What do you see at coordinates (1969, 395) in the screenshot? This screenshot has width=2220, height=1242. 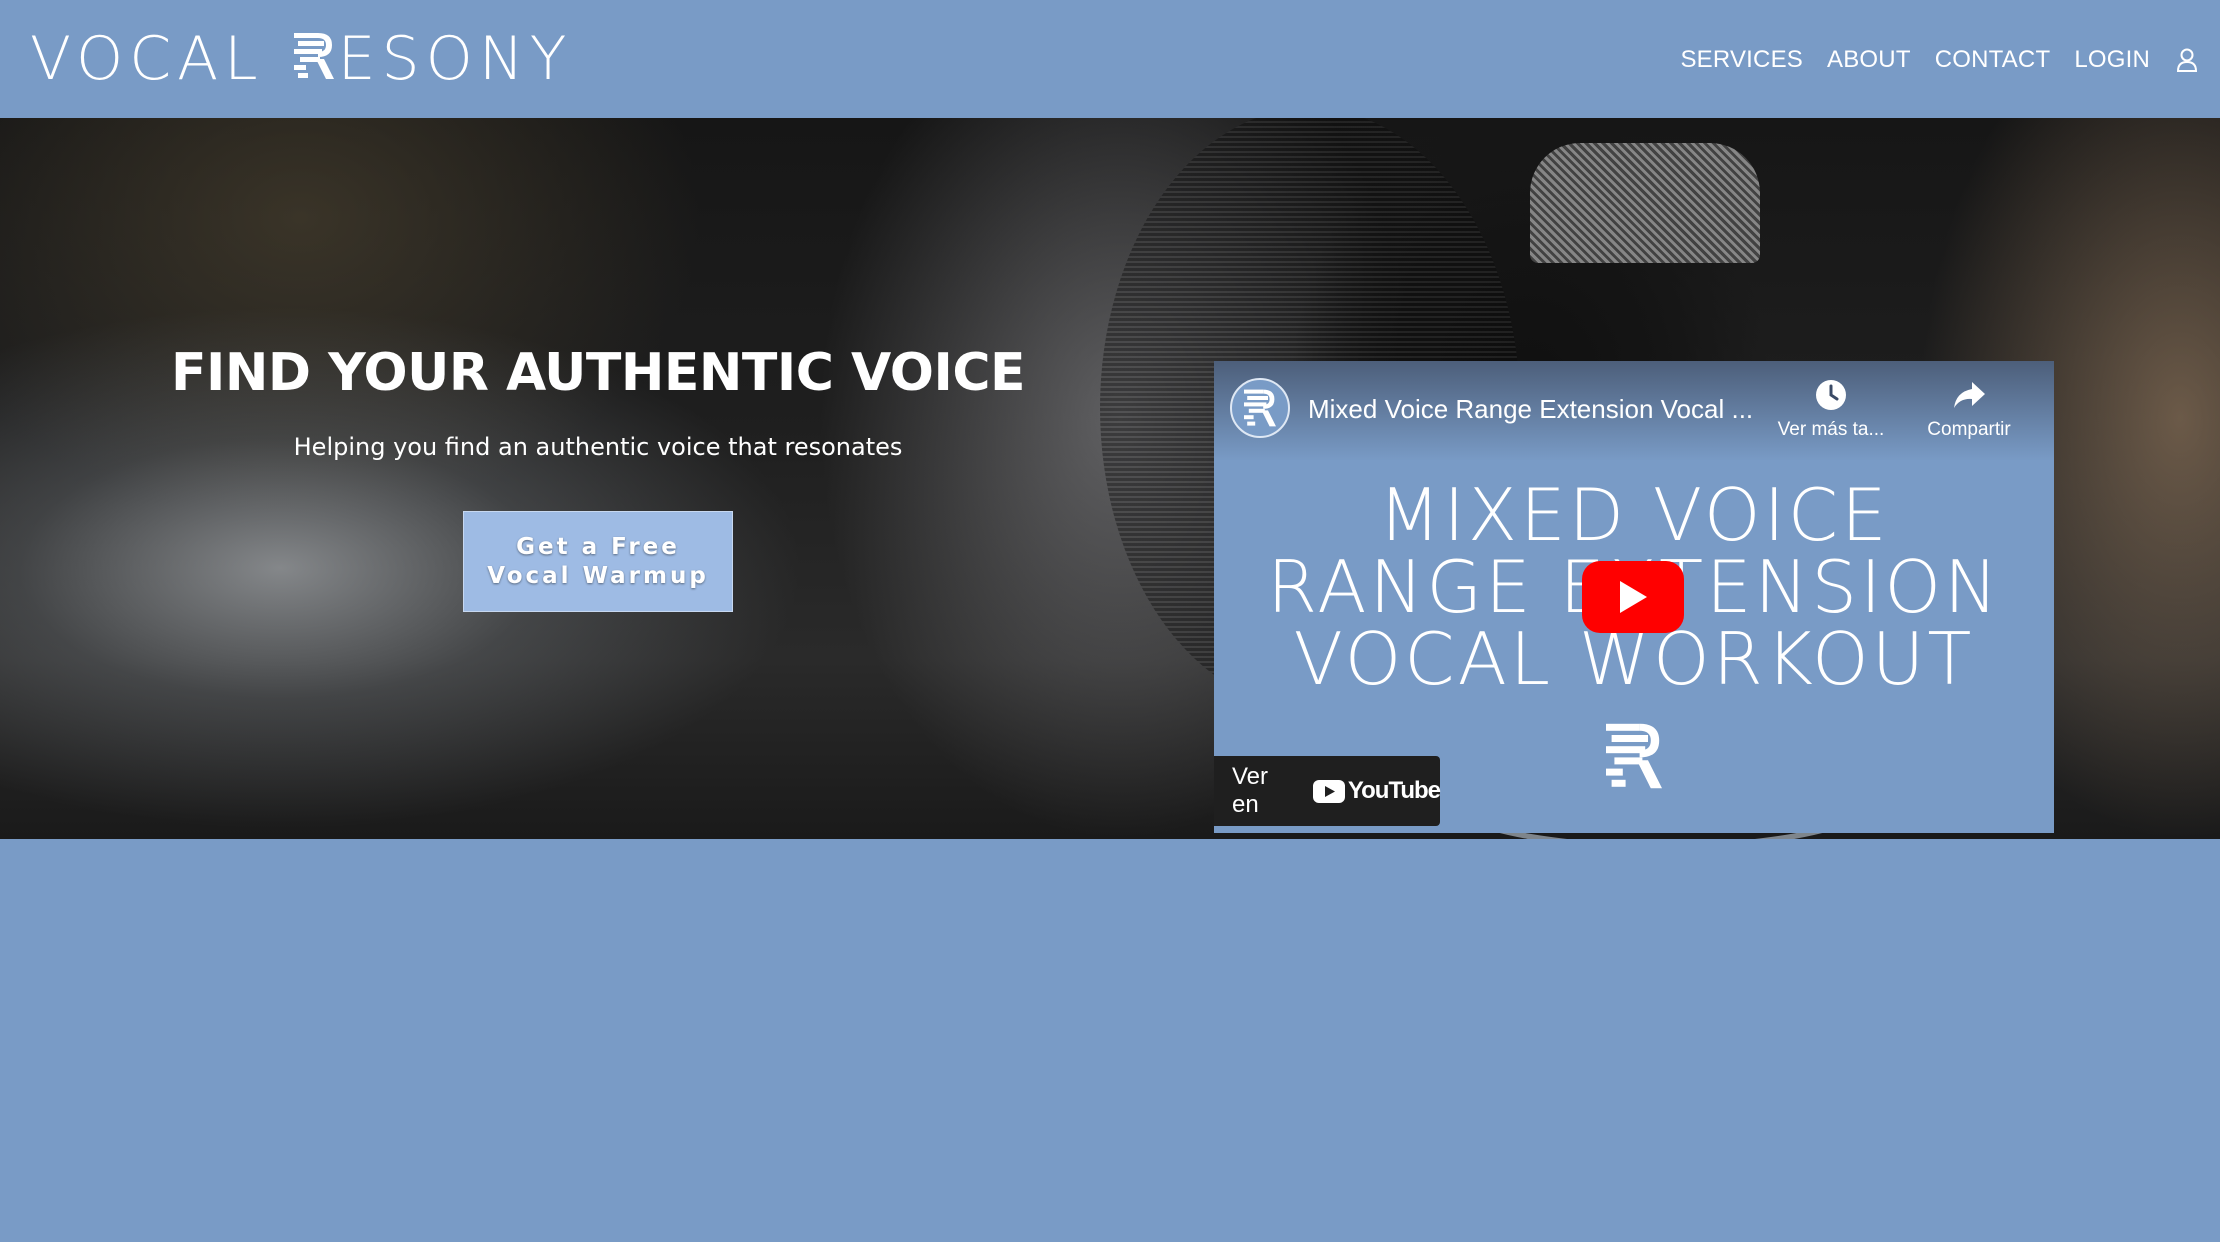 I see `share-icon` at bounding box center [1969, 395].